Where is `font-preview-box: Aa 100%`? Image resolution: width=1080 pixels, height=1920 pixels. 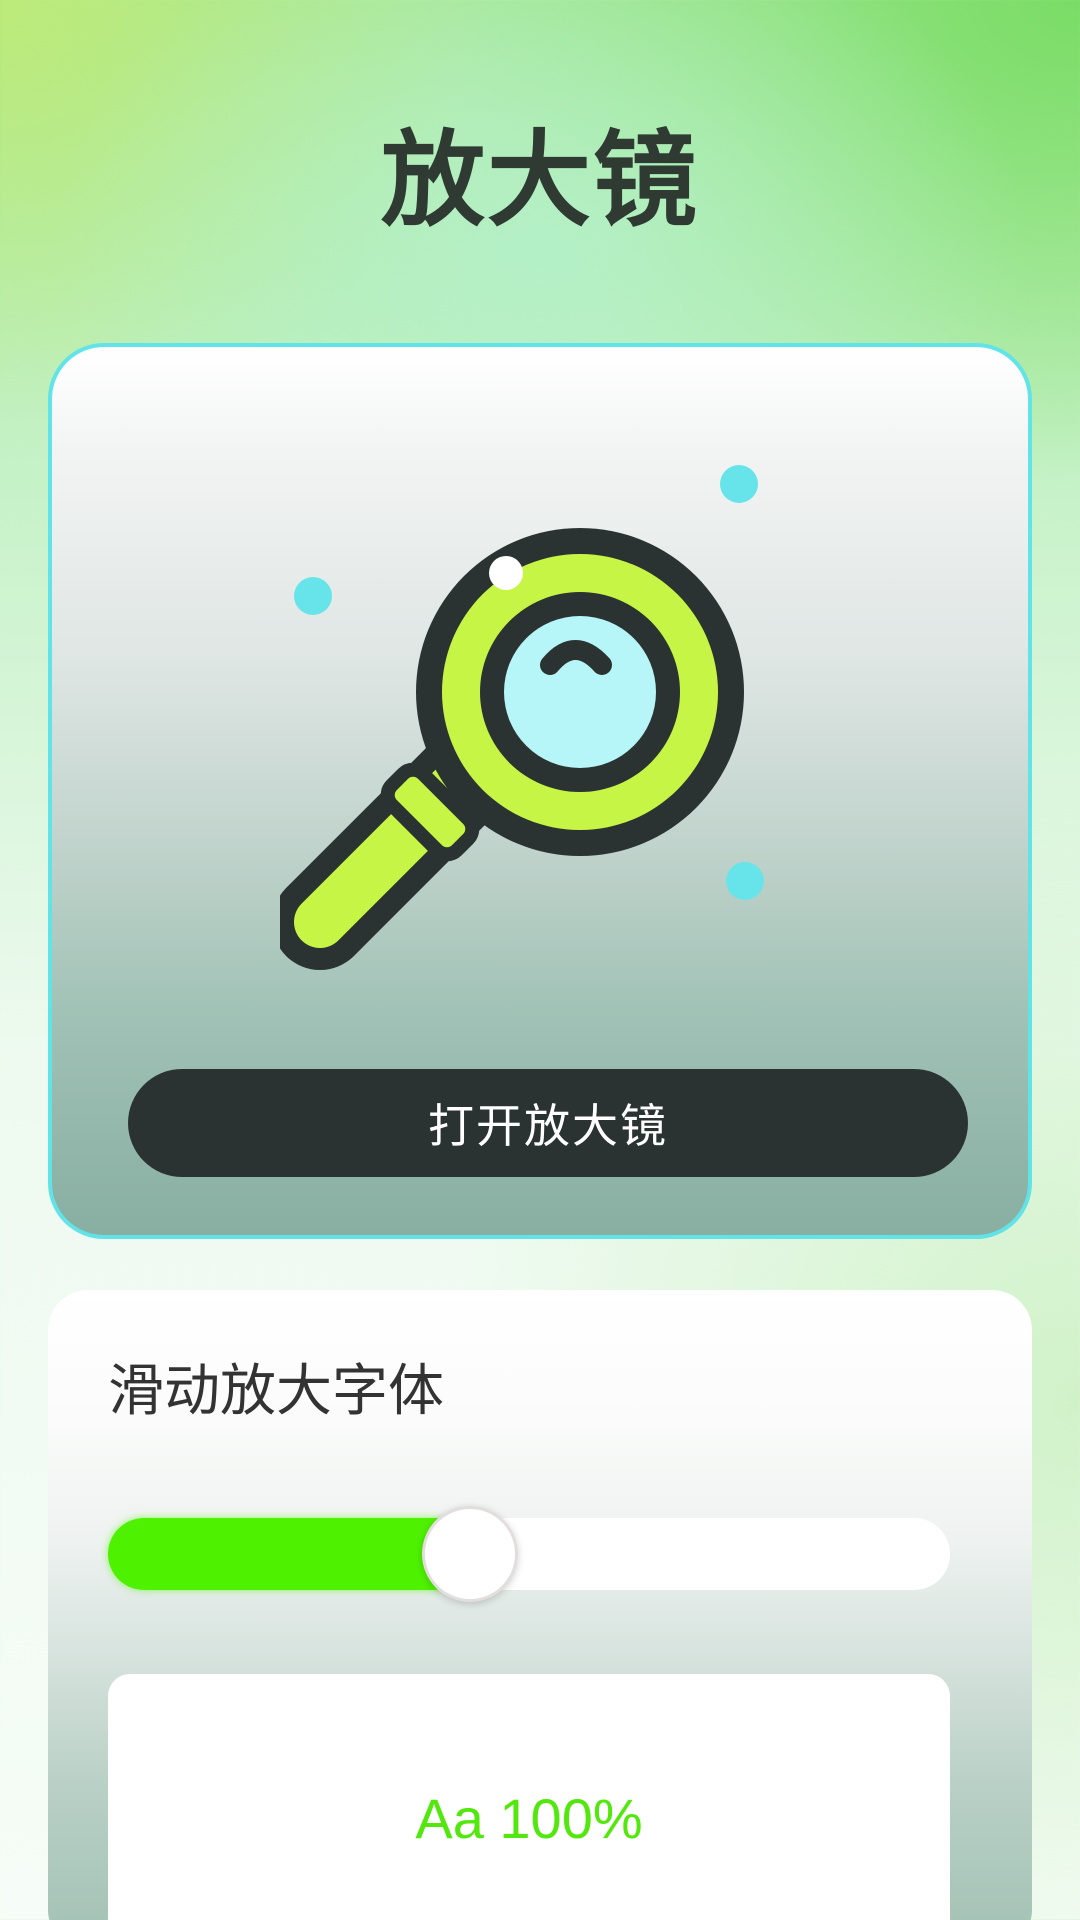 font-preview-box: Aa 100% is located at coordinates (529, 1797).